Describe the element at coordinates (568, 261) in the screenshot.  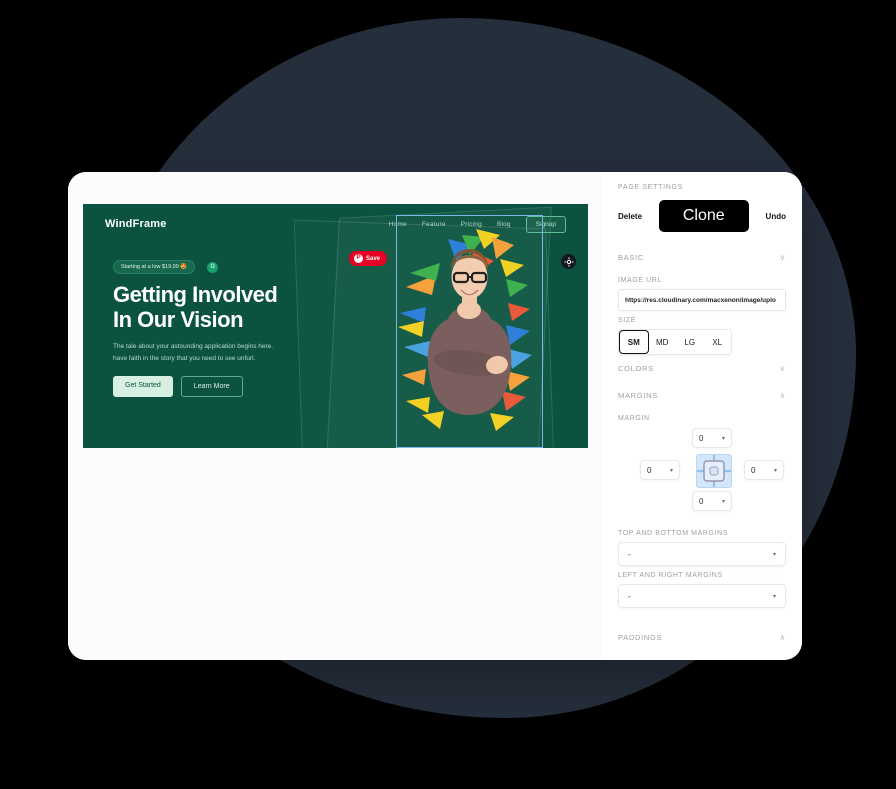
I see `target-icon` at that location.